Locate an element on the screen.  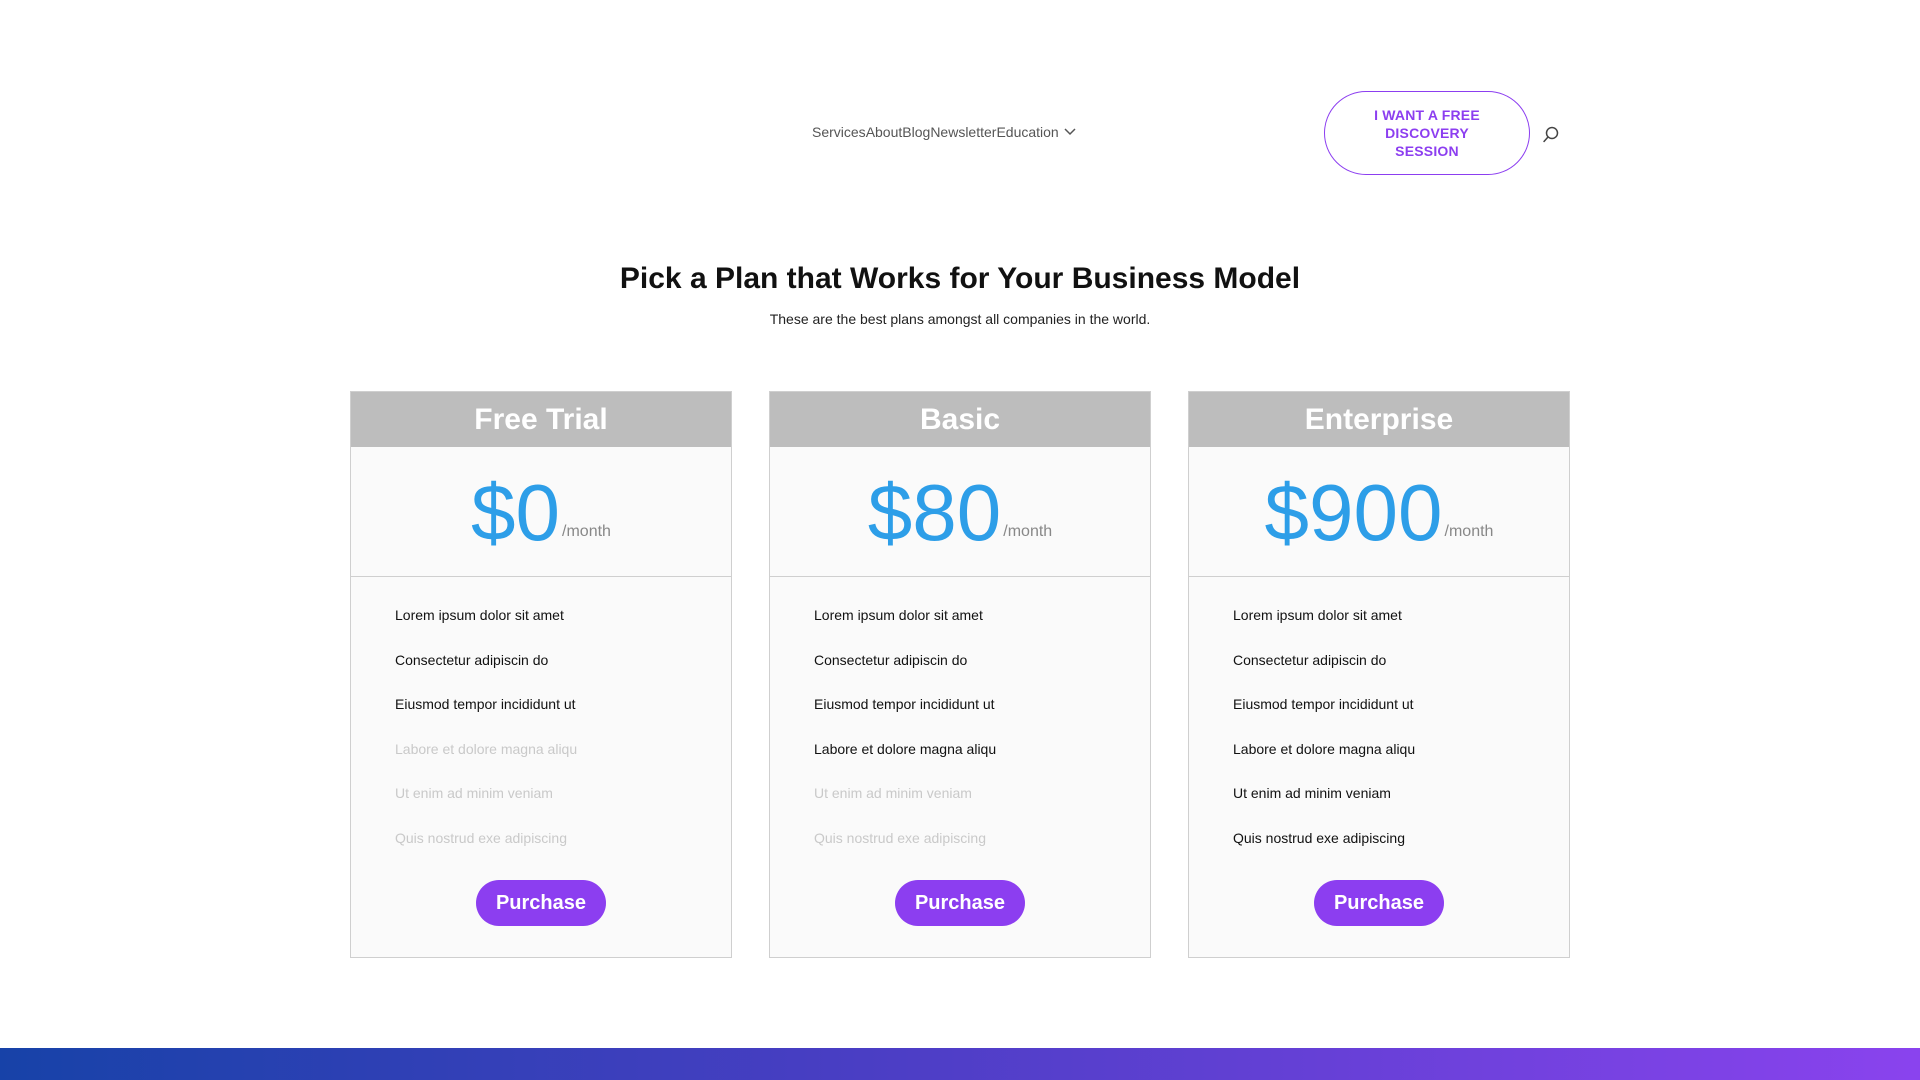
plan-price: $0 is located at coordinates (516, 512).